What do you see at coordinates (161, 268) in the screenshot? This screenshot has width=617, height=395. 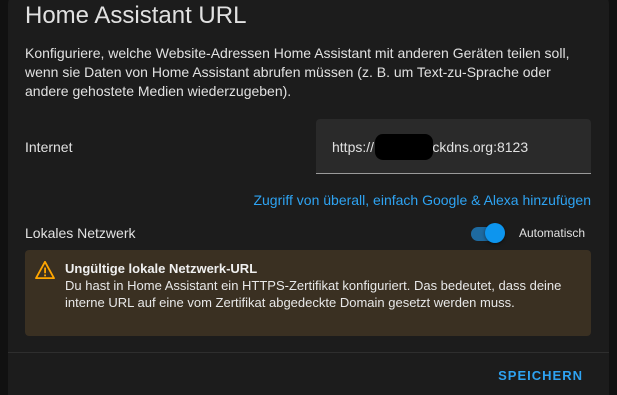 I see `alert-title: Ungültige lokale Netzwerk-URL` at bounding box center [161, 268].